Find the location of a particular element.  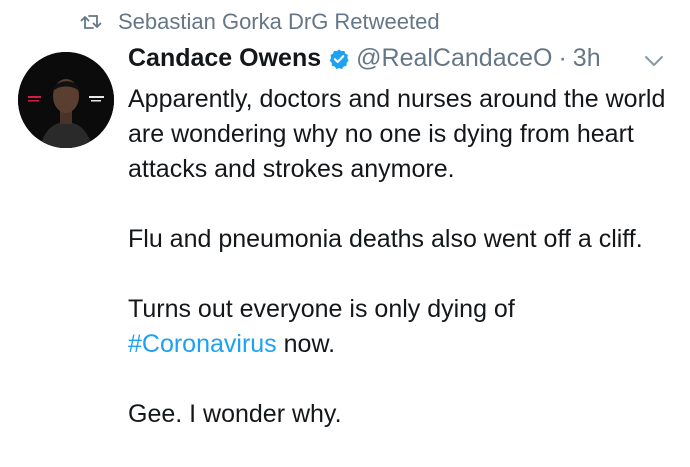

retweet-context: Sebastian Gorka DrG Retweeted is located at coordinates (260, 22).